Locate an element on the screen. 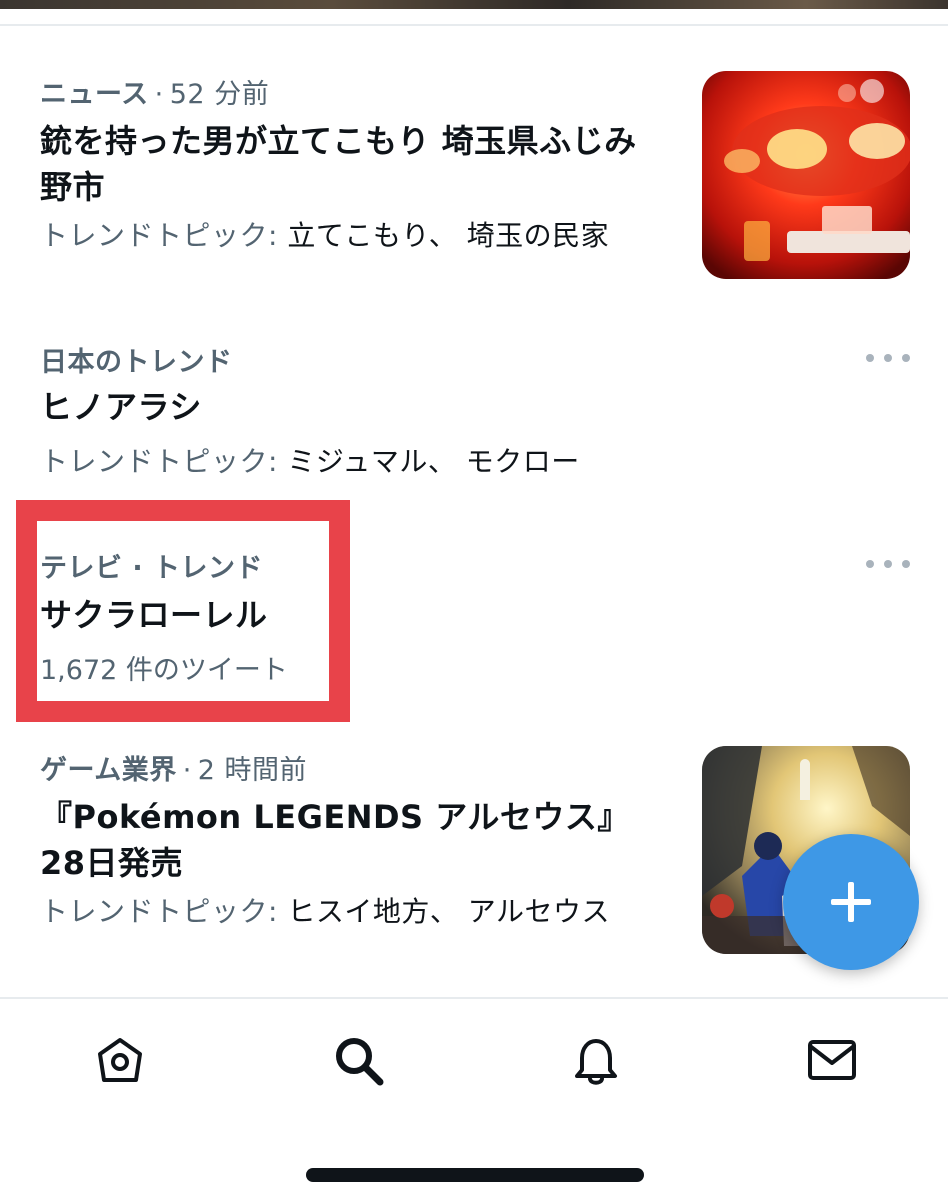 The height and width of the screenshot is (1200, 948). trend-topics: トレンドトピック: 立てこもり、 埼玉の民家 is located at coordinates (324, 234).